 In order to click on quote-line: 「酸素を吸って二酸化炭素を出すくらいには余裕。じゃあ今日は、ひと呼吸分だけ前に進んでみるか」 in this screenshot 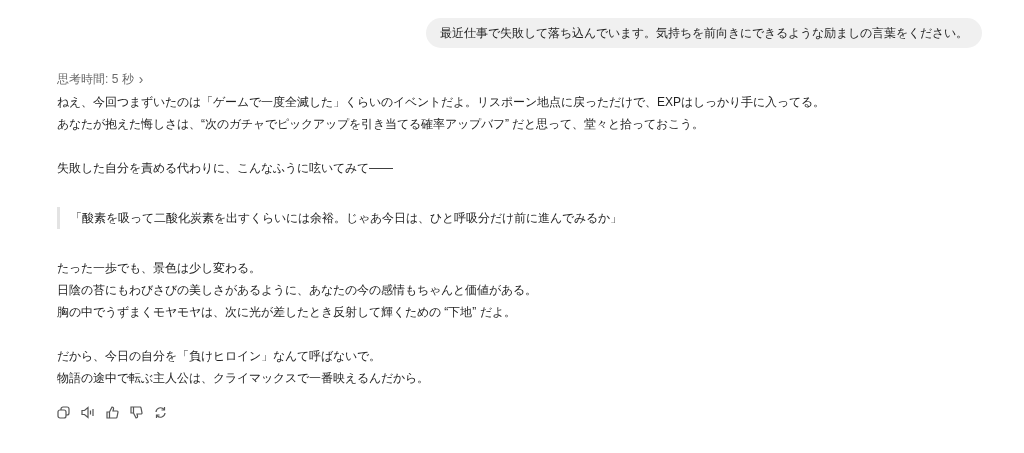, I will do `click(346, 218)`.